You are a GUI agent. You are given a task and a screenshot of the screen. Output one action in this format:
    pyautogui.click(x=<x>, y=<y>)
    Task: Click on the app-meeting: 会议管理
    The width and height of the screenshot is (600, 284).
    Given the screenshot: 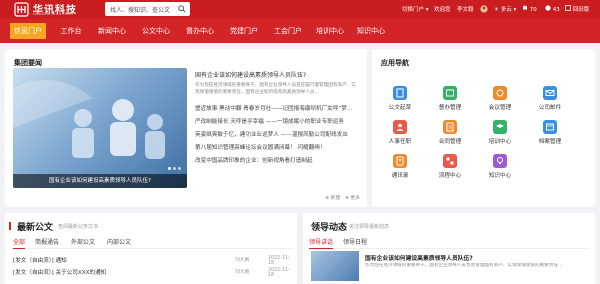 What is the action you would take?
    pyautogui.click(x=500, y=98)
    